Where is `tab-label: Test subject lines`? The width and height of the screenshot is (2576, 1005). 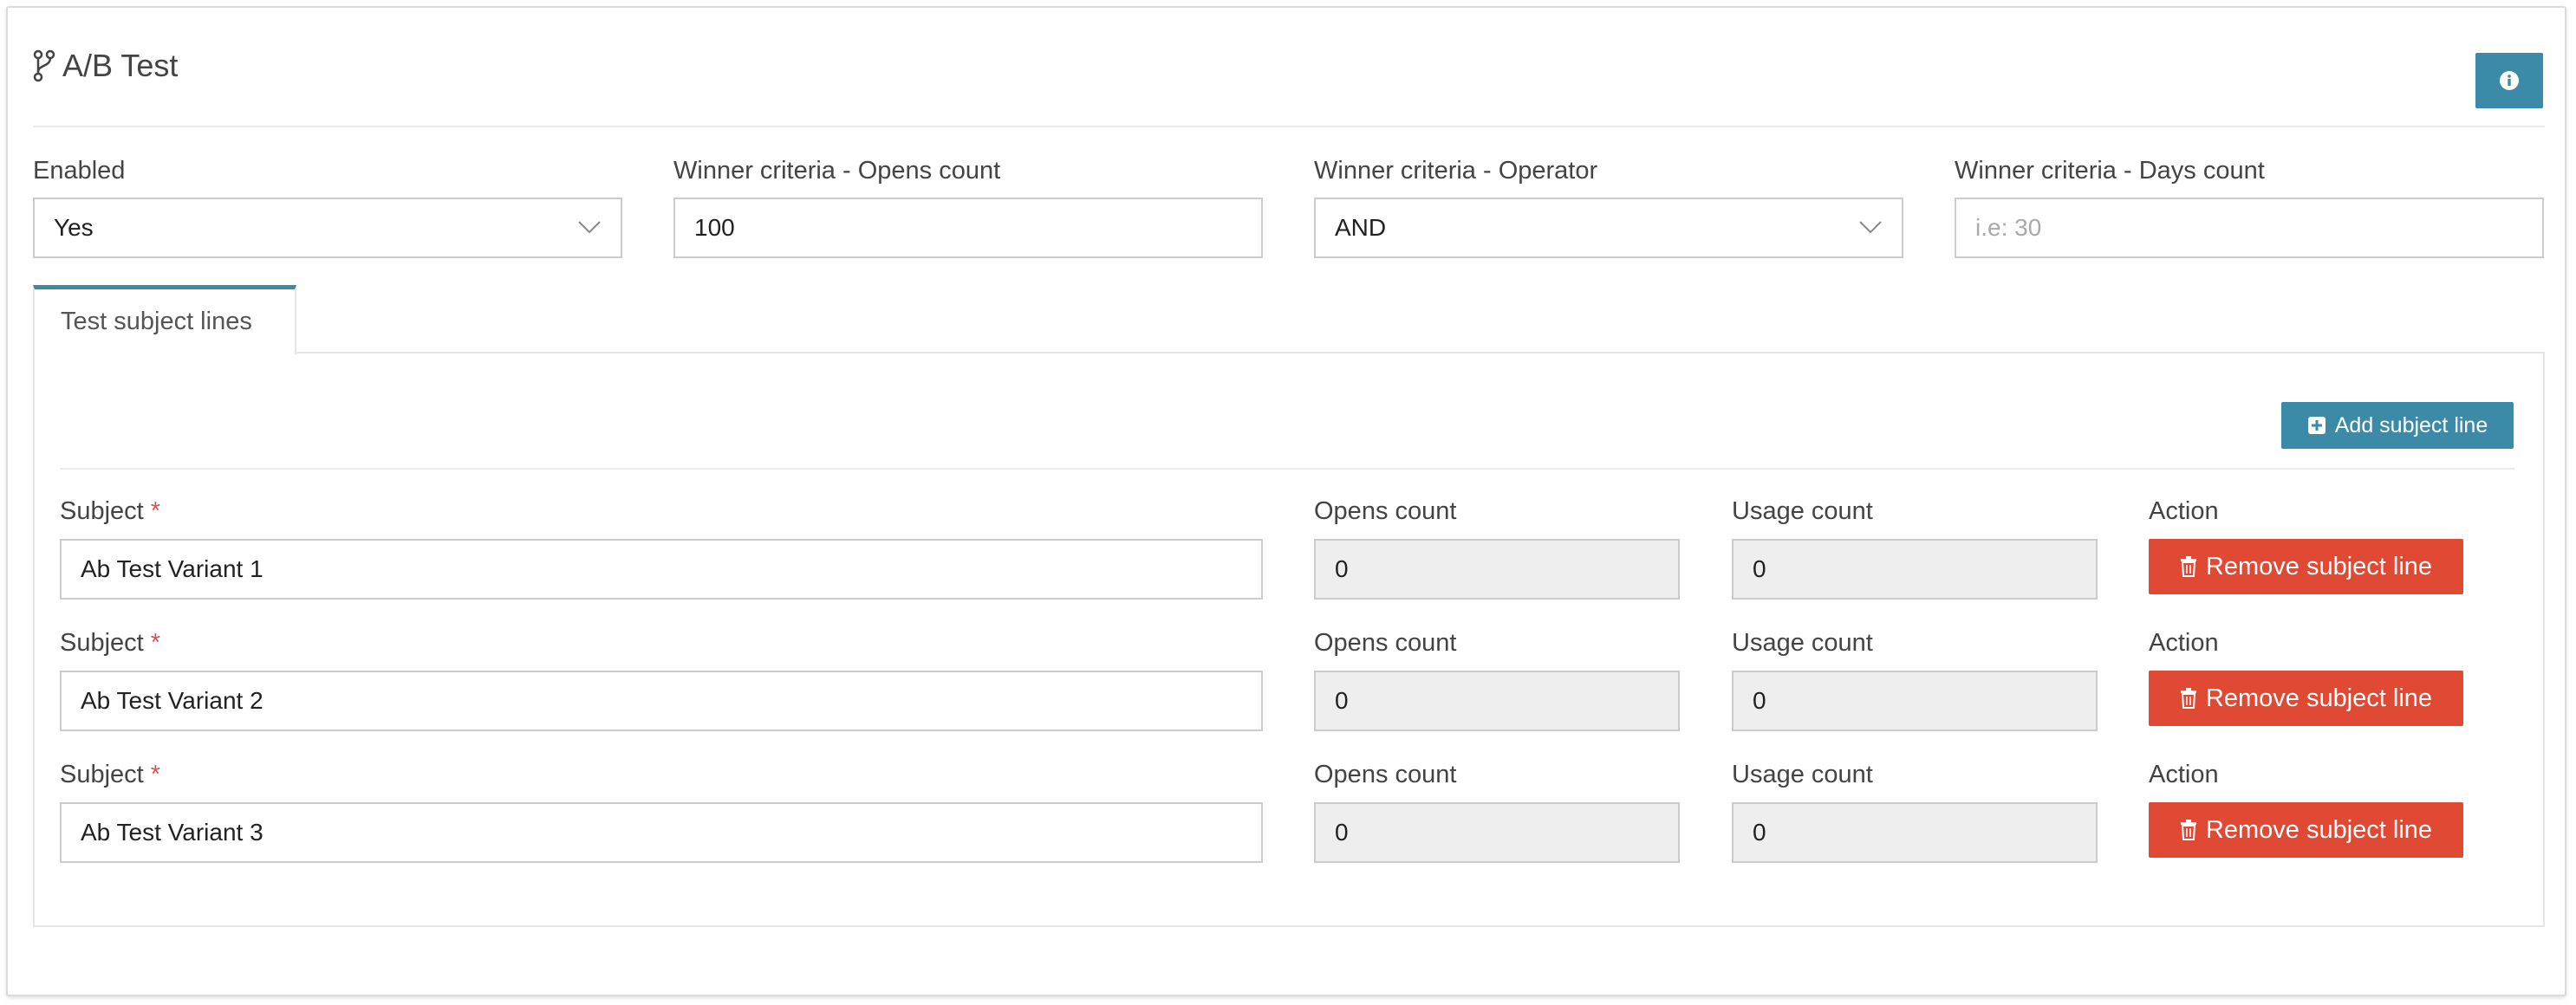 tab-label: Test subject lines is located at coordinates (156, 321).